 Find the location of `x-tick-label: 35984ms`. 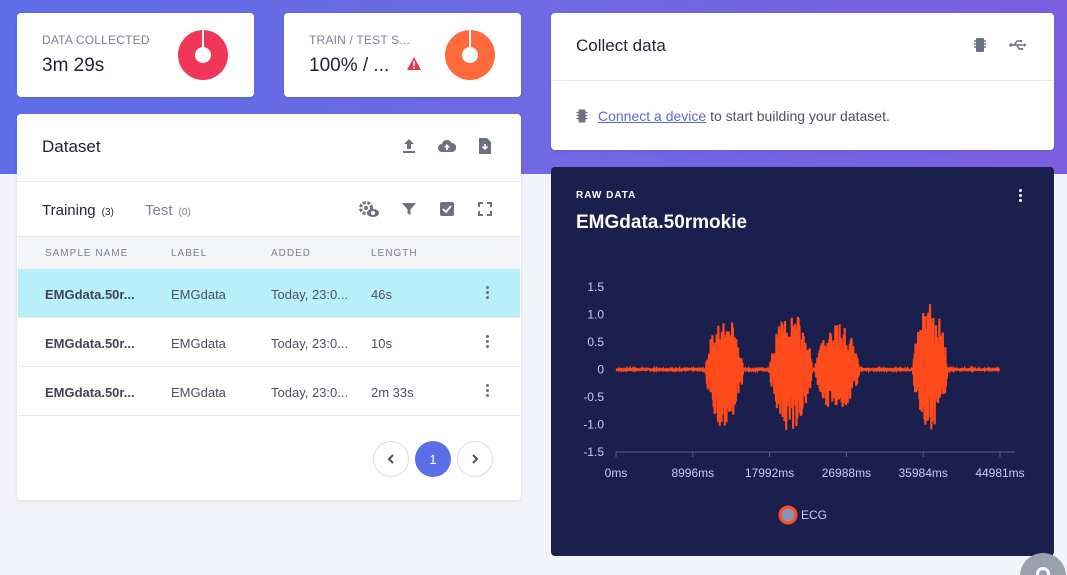

x-tick-label: 35984ms is located at coordinates (923, 473).